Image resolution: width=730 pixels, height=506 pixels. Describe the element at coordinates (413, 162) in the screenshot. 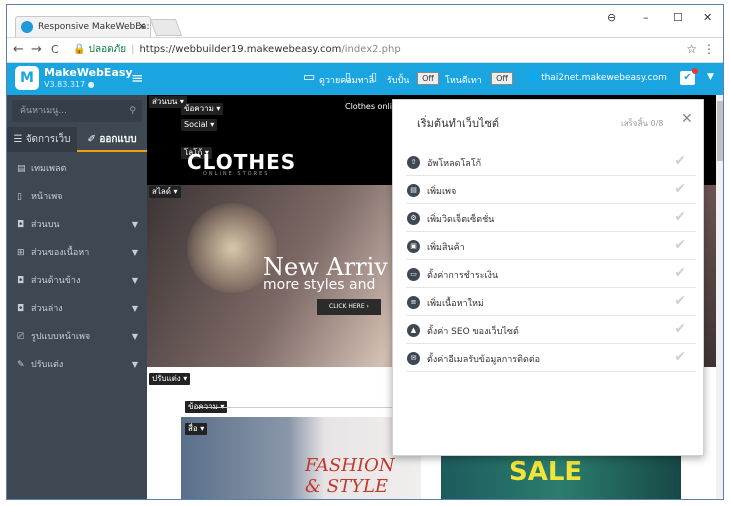

I see `upload-icon: ⇧` at that location.